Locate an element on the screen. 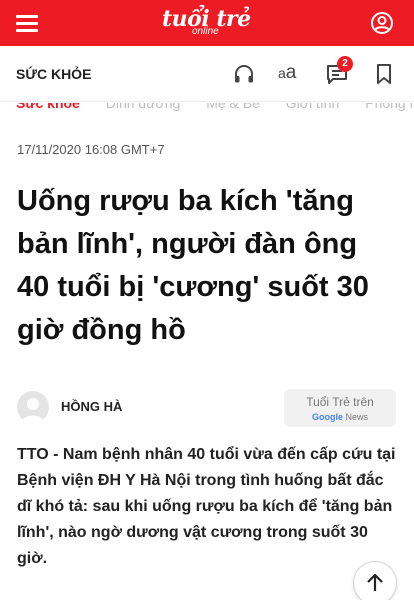 The image size is (414, 600). user-icon is located at coordinates (382, 23).